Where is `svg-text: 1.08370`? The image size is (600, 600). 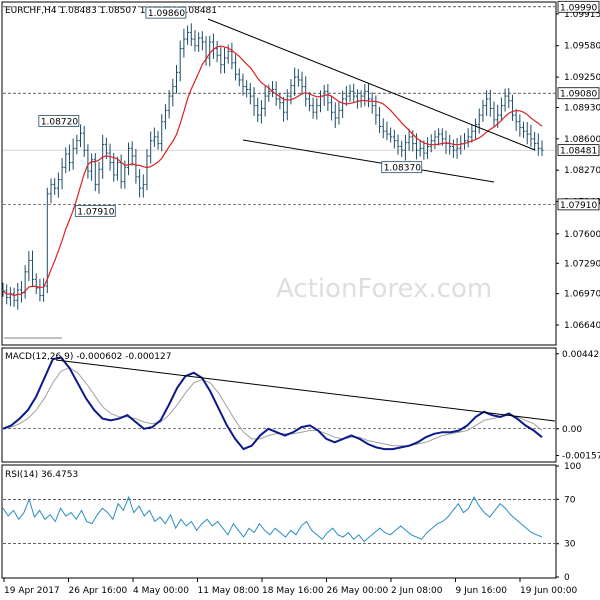 svg-text: 1.08370 is located at coordinates (402, 169).